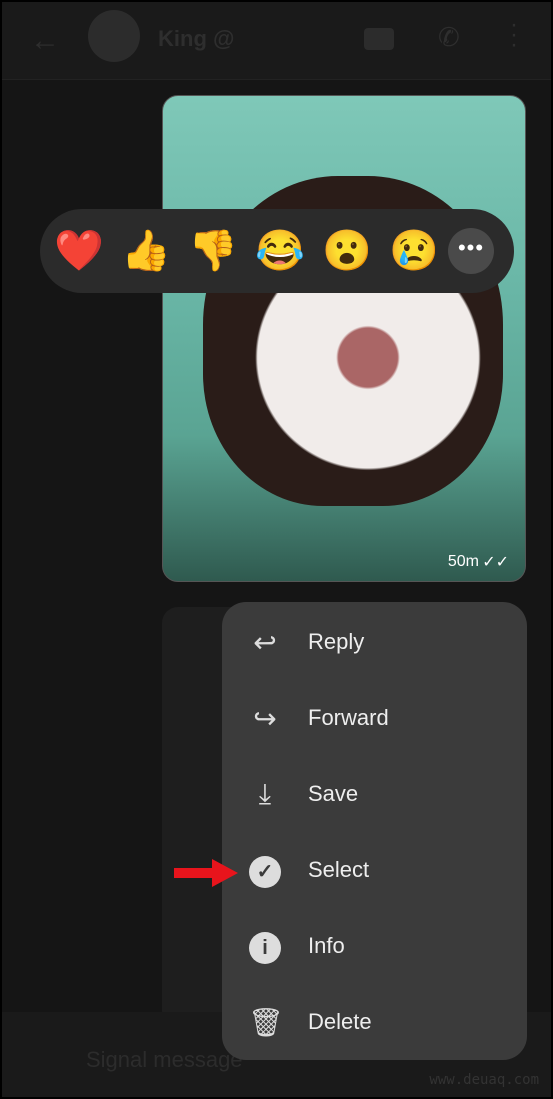 The image size is (553, 1099). Describe the element at coordinates (276, 41) in the screenshot. I see `conversation-header: ← King @ ✆ · · ·` at that location.